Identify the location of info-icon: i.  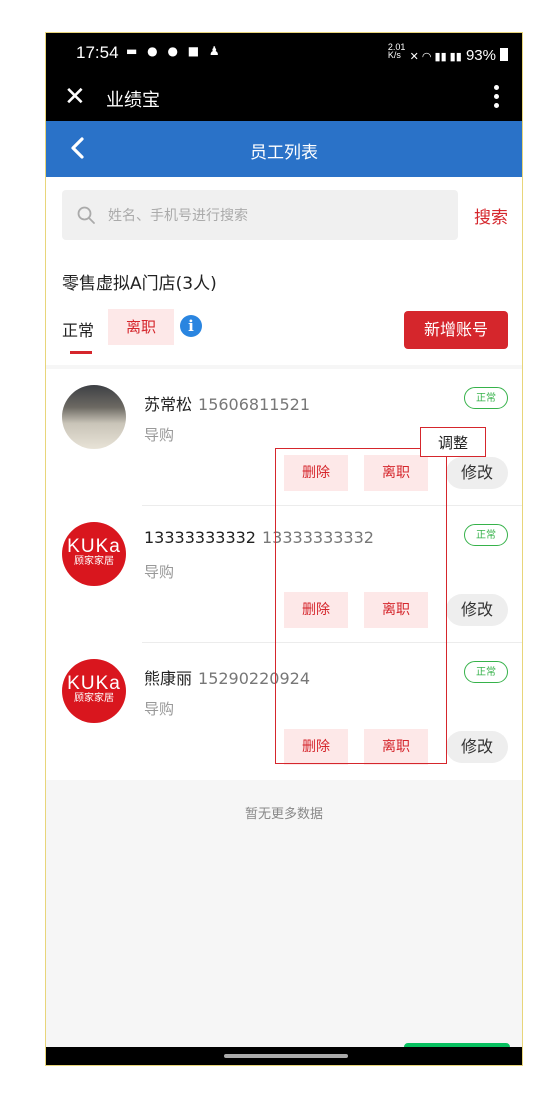
(191, 326).